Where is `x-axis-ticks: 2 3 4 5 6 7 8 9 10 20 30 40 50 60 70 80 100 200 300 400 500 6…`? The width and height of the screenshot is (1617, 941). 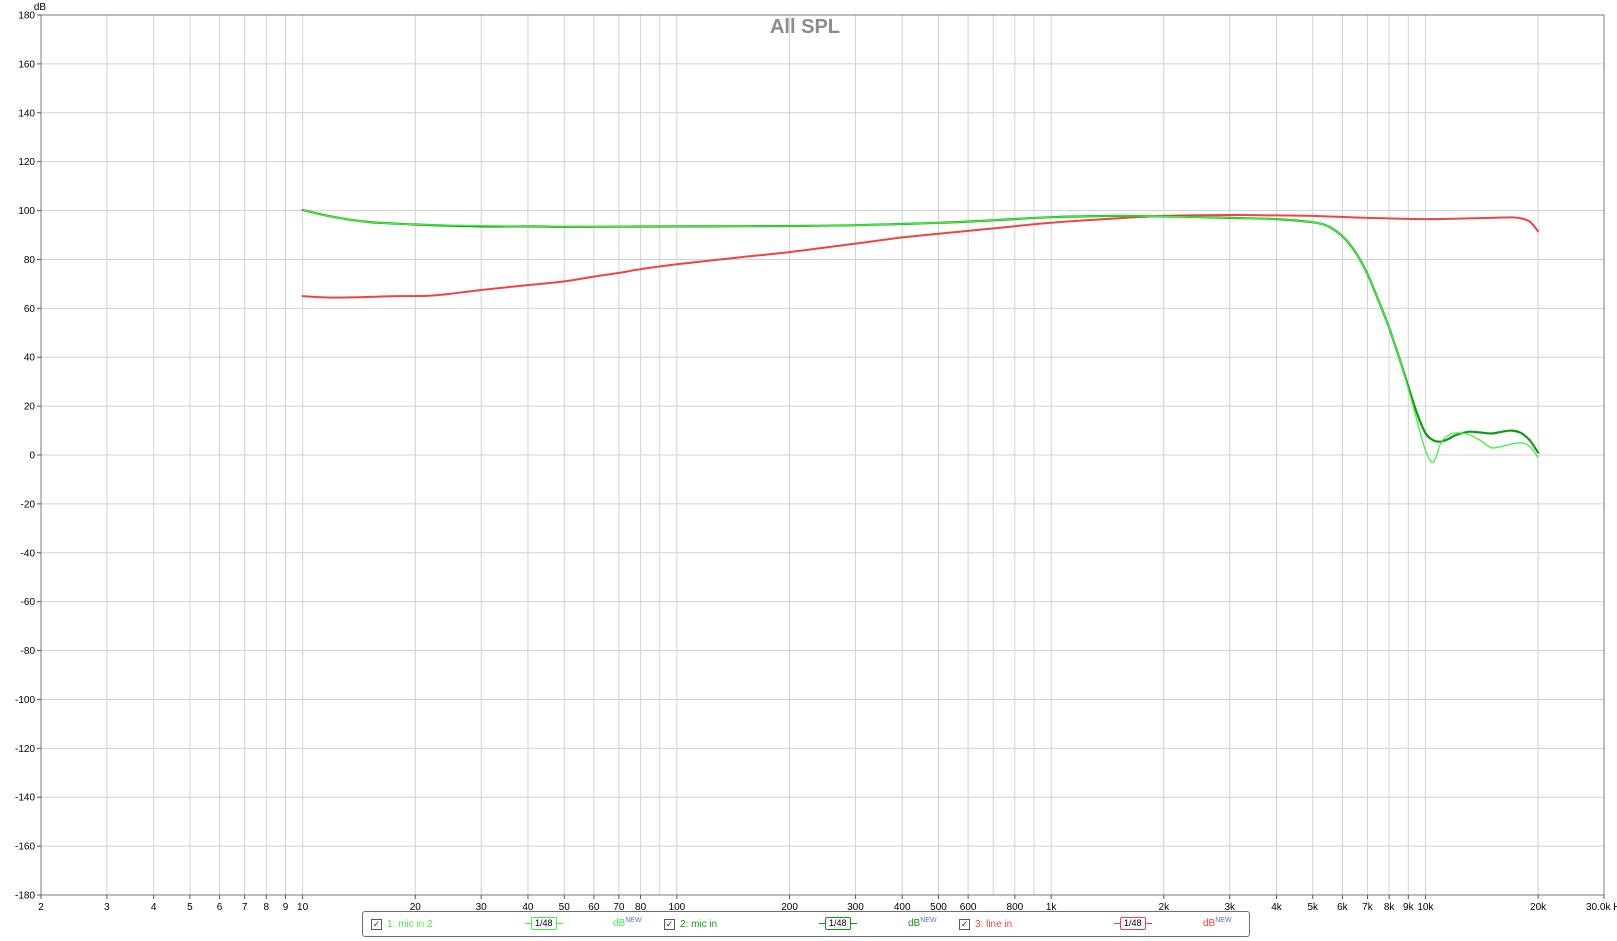
x-axis-ticks: 2 3 4 5 6 7 8 9 10 20 30 40 50 60 70 80 100 200 300 400 500 6… is located at coordinates (827, 902).